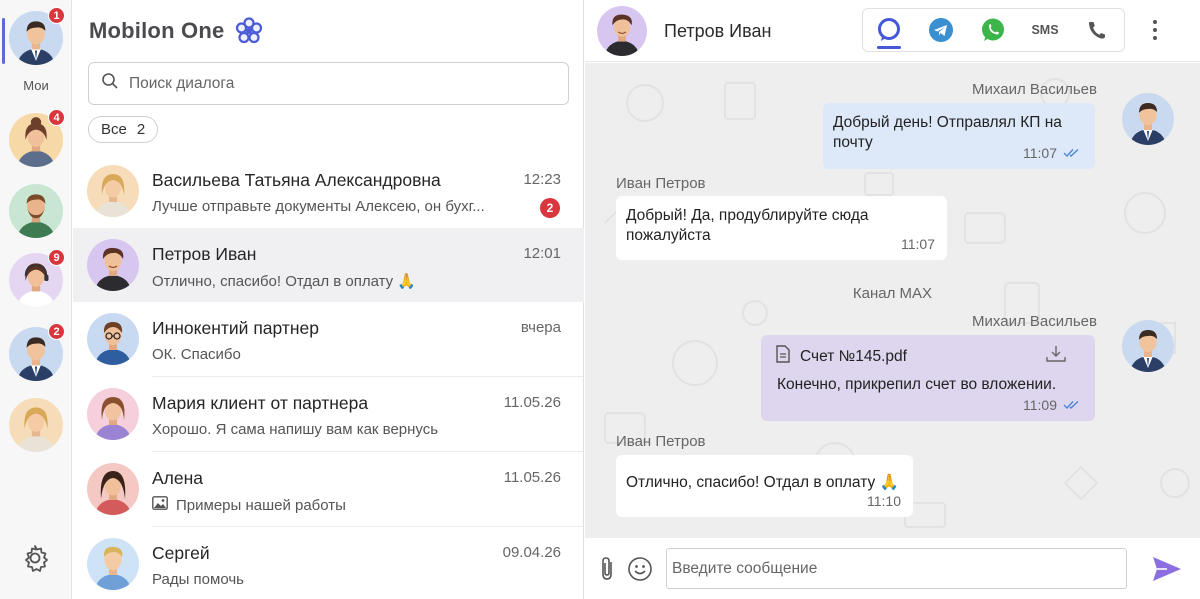 This screenshot has width=1200, height=599. Describe the element at coordinates (1040, 405) in the screenshot. I see `message-time: 11:09` at that location.